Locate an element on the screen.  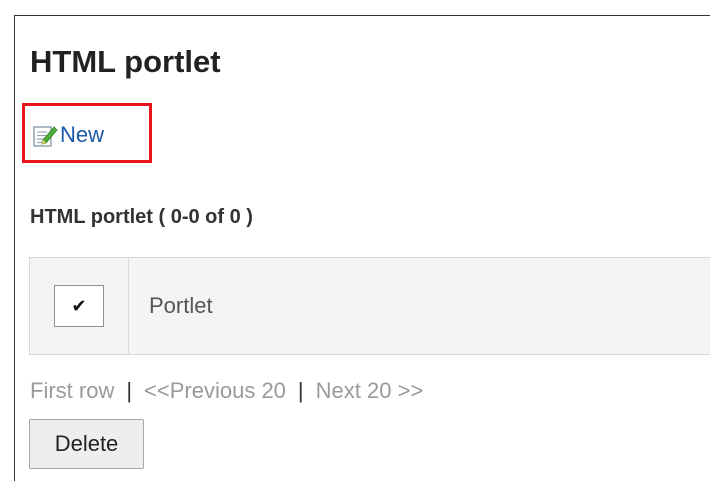
new-link: New is located at coordinates (68, 135).